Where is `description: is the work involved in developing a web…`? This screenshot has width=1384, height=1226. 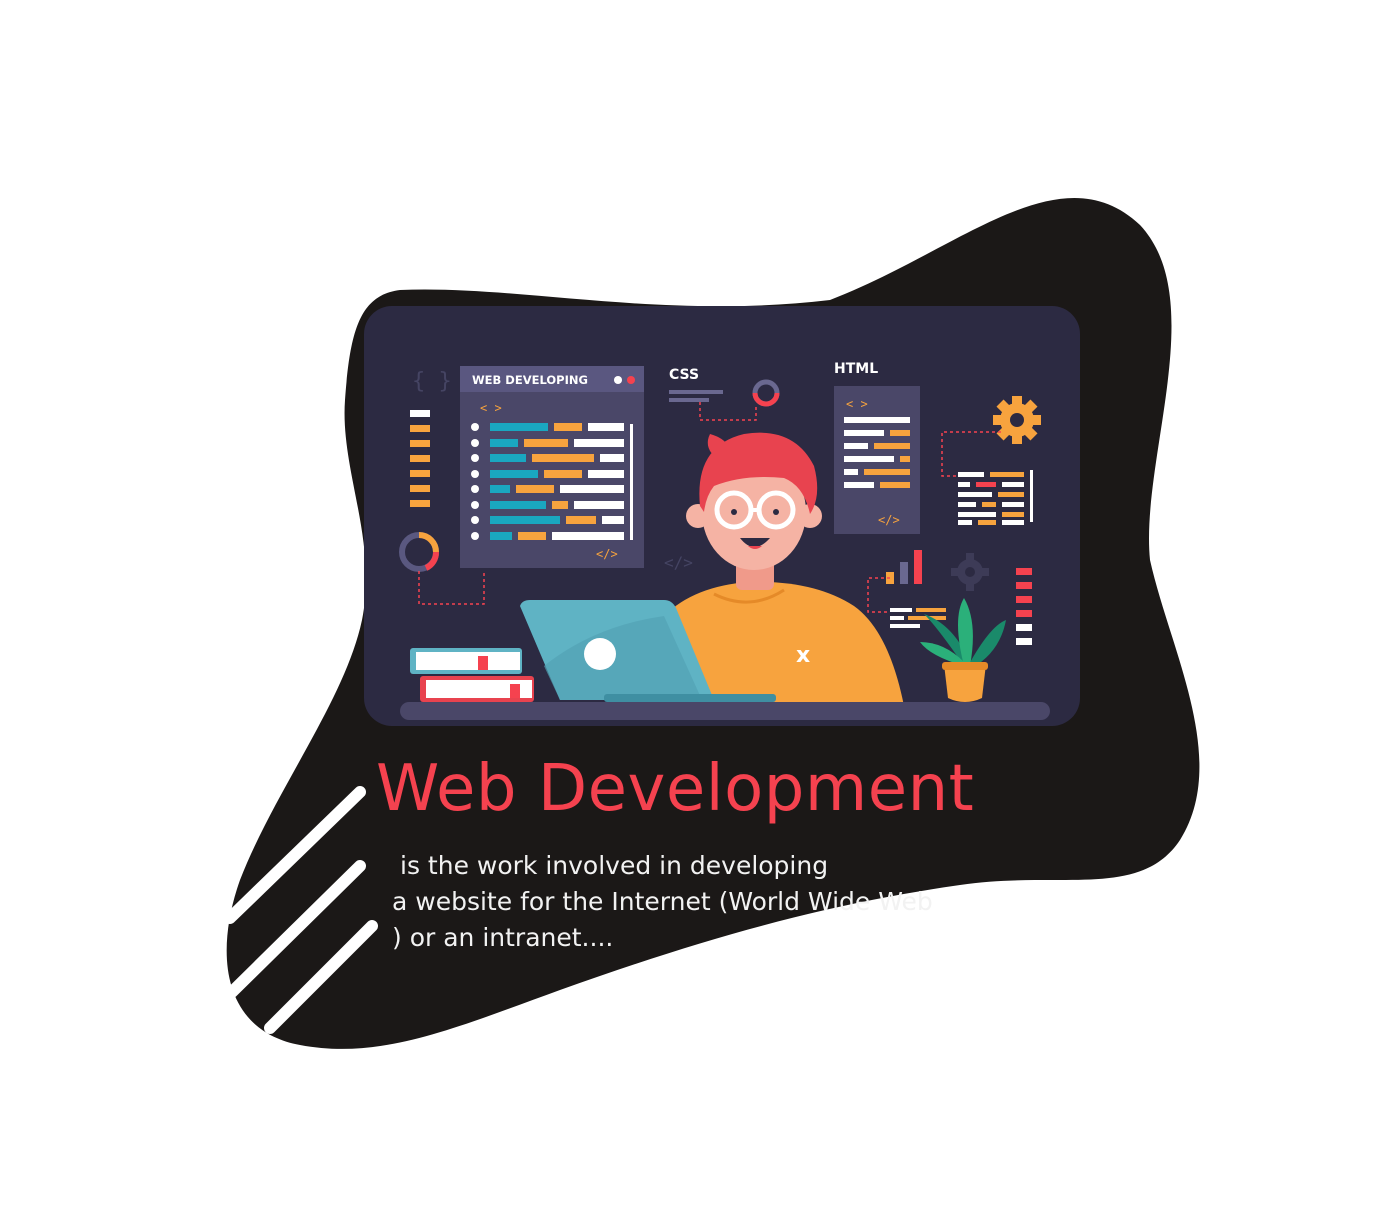 description: is the work involved in developing a web… is located at coordinates (702, 902).